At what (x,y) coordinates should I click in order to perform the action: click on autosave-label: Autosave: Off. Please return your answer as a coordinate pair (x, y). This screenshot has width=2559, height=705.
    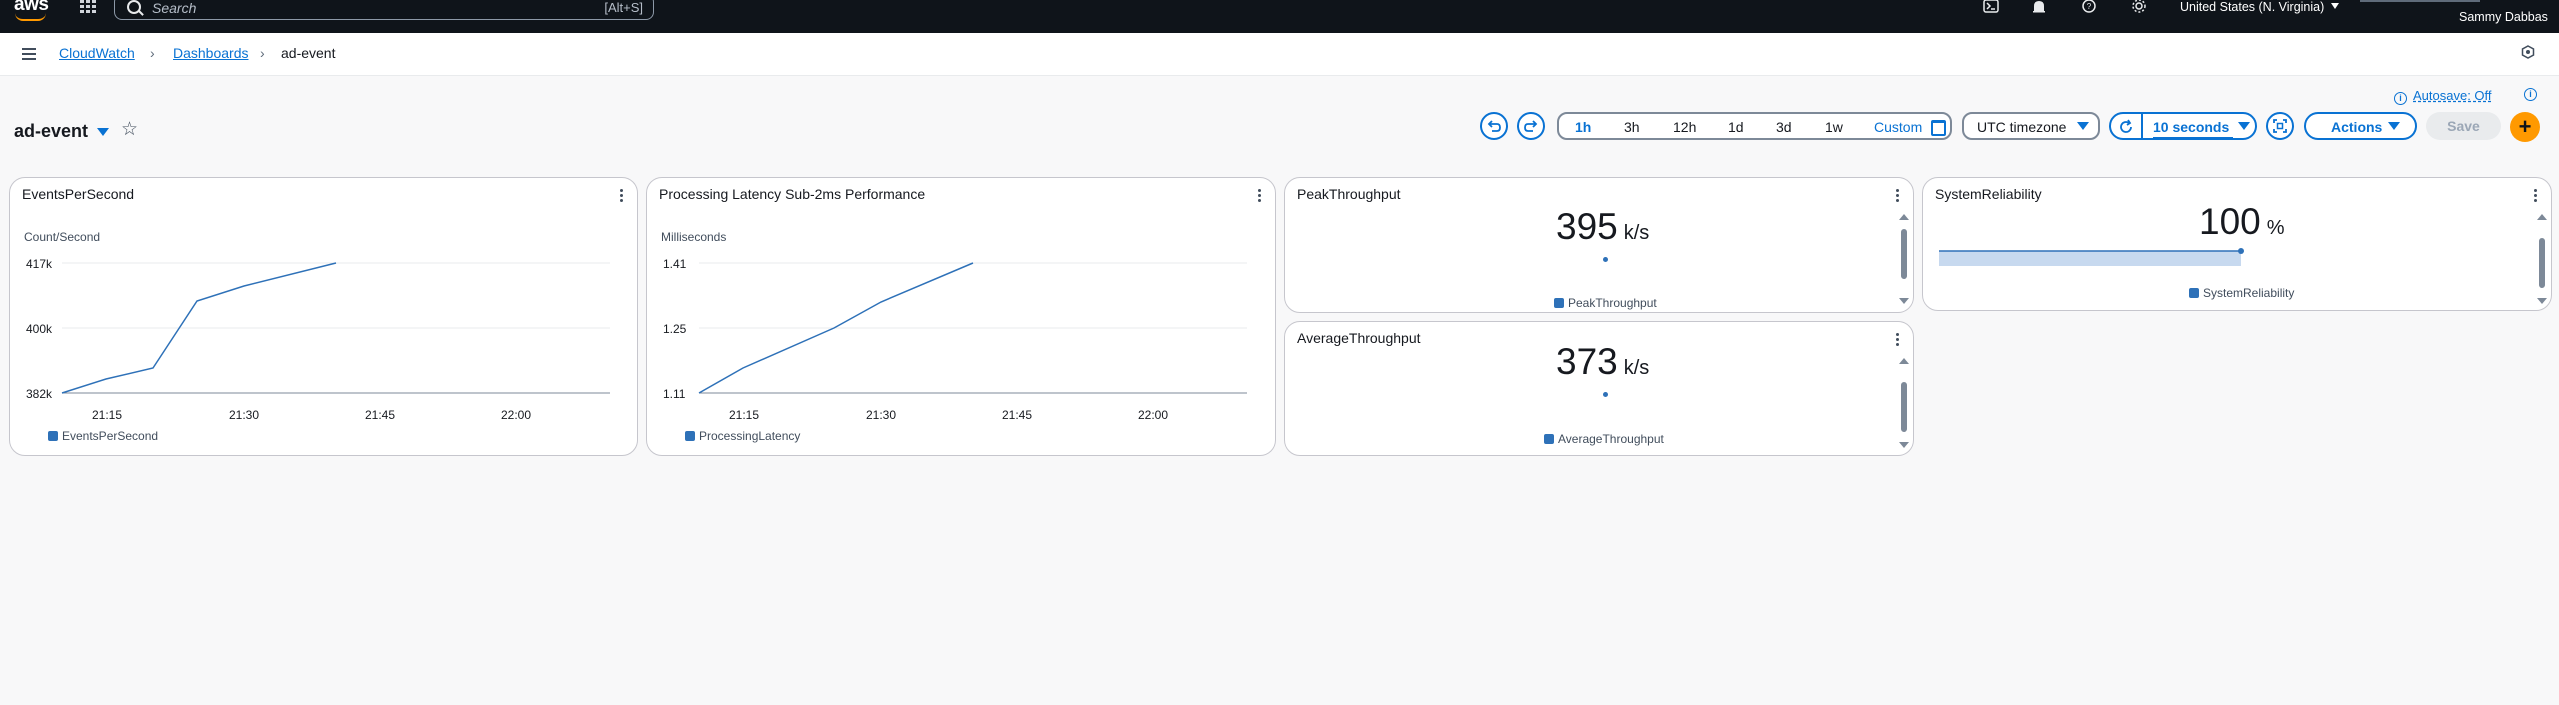
    Looking at the image, I should click on (2452, 95).